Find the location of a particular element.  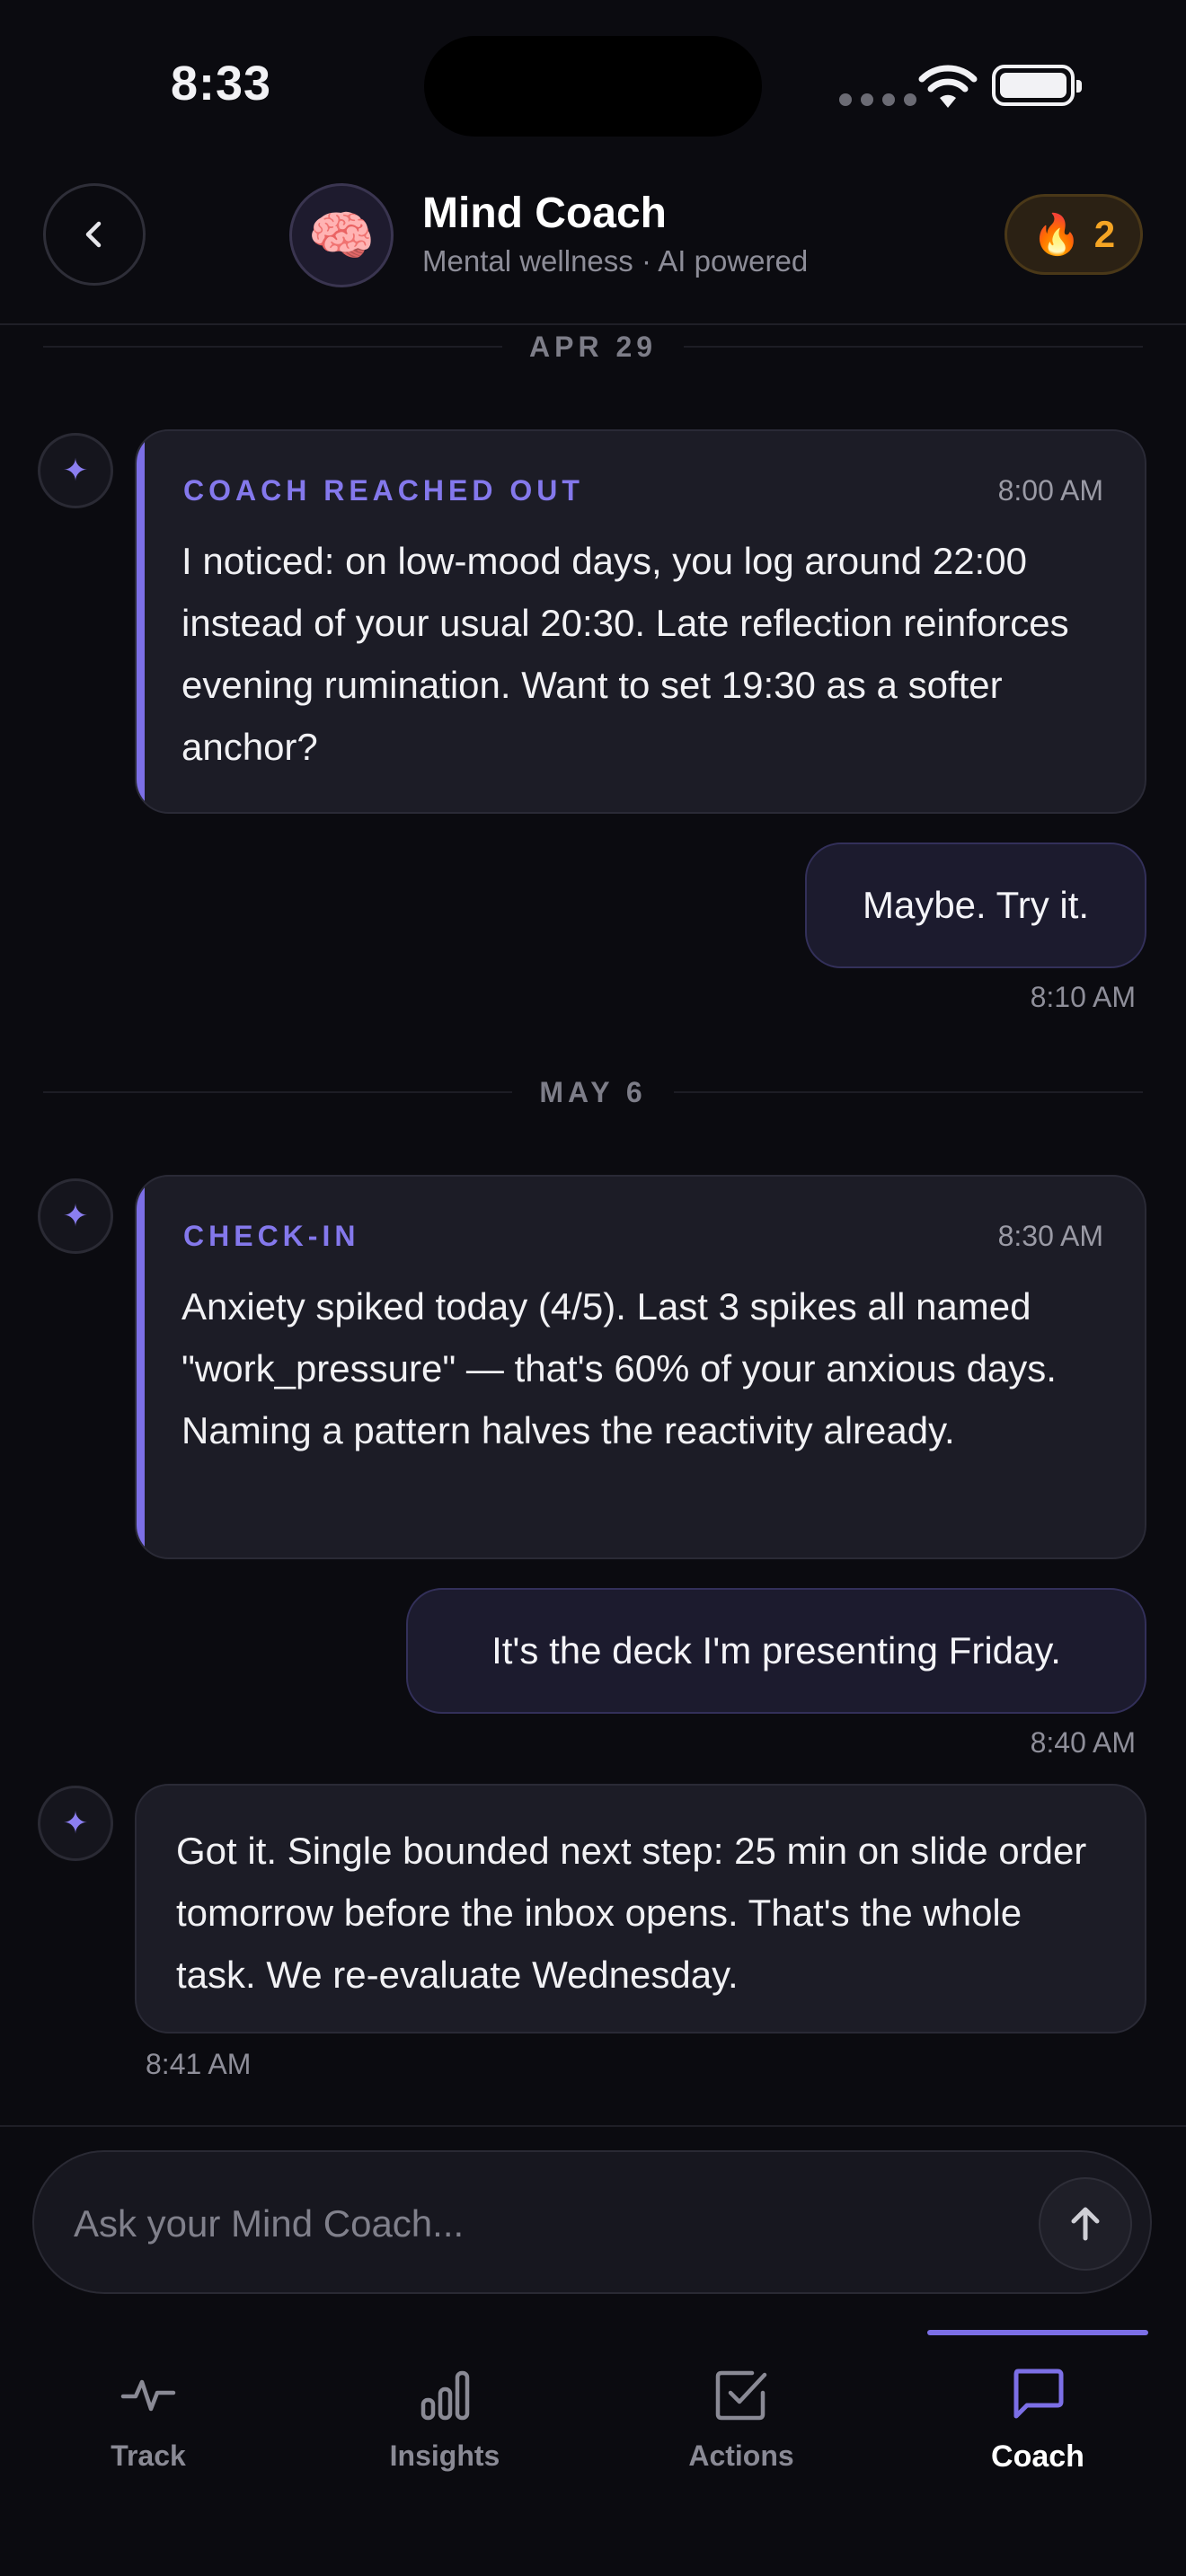

checkbox-icon is located at coordinates (741, 2395).